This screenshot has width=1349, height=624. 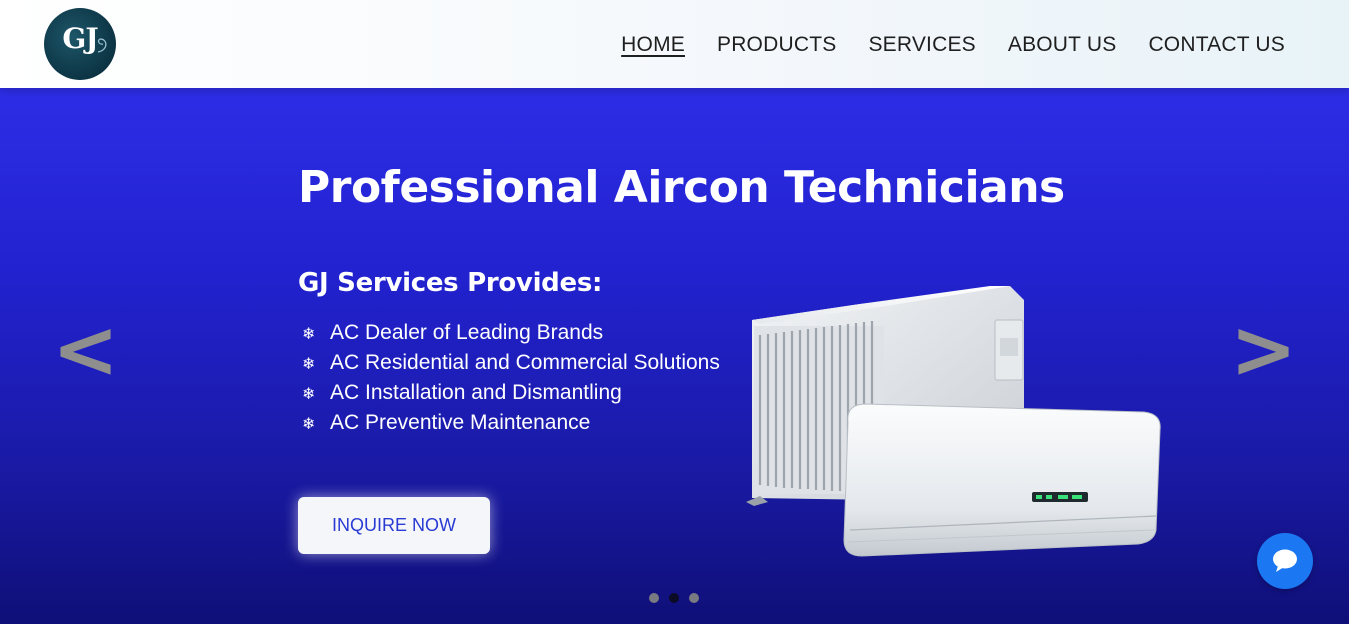 I want to click on list-item: ❄ AC Dealer of Leading Brands, so click(x=511, y=333).